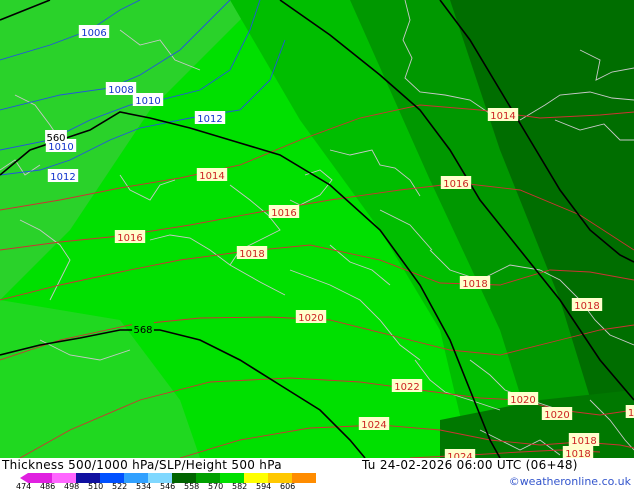  What do you see at coordinates (470, 465) in the screenshot?
I see `valid-time: Tu 24-02-2026 06:00 UTC (06+48)` at bounding box center [470, 465].